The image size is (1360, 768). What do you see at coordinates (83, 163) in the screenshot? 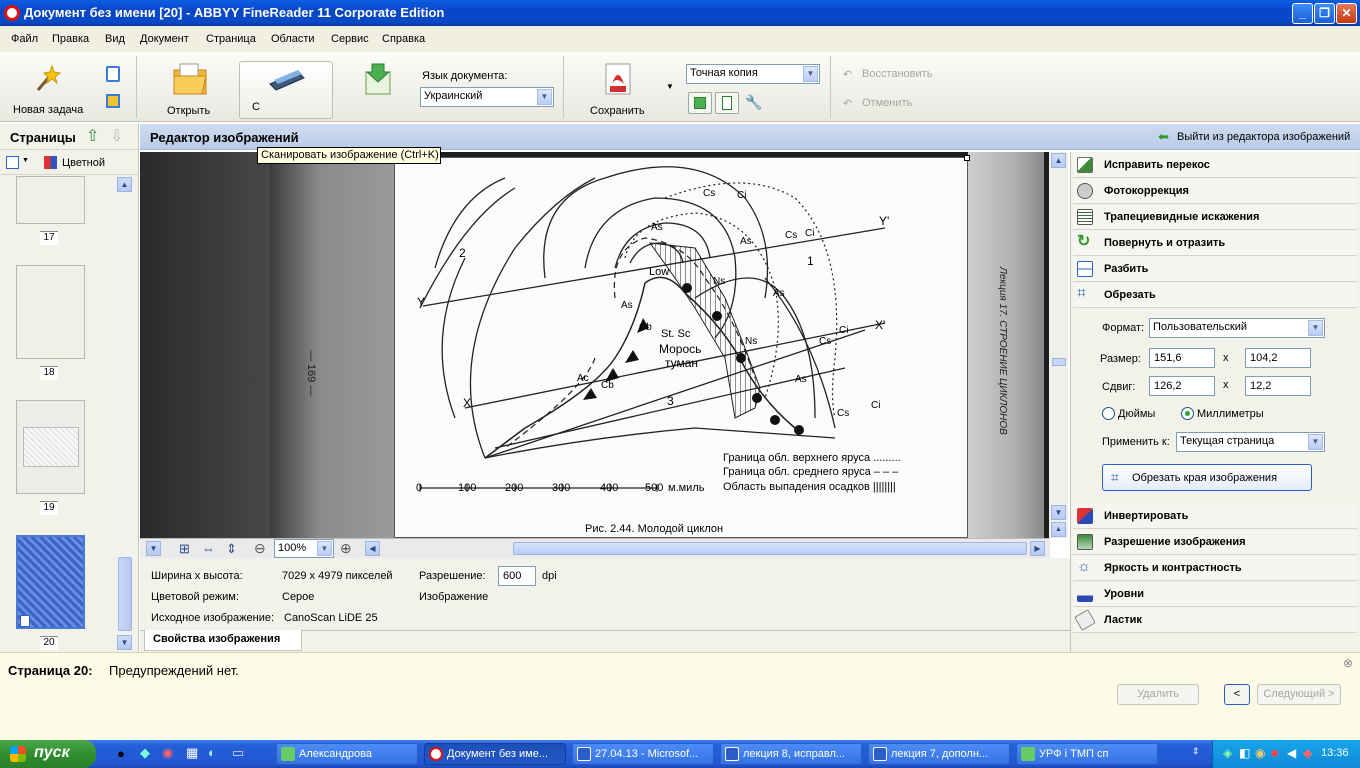
I see `color-mode-label: Цветной` at bounding box center [83, 163].